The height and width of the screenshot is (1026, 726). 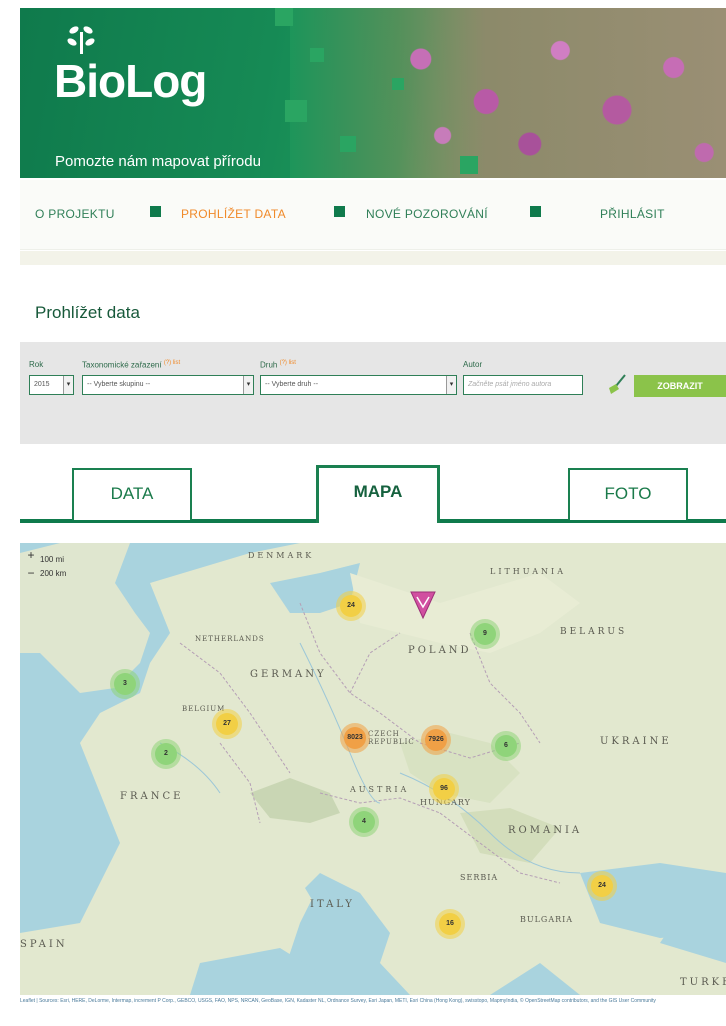 I want to click on year-select: 2015 ▾, so click(x=51, y=385).